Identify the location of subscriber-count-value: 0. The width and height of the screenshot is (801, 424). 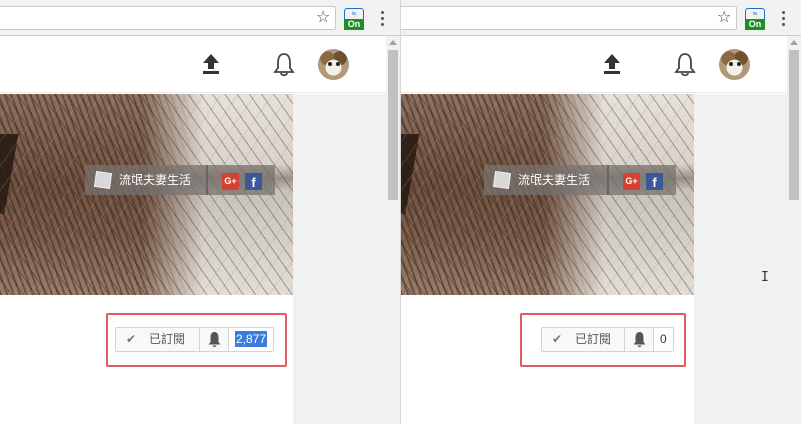
(663, 339).